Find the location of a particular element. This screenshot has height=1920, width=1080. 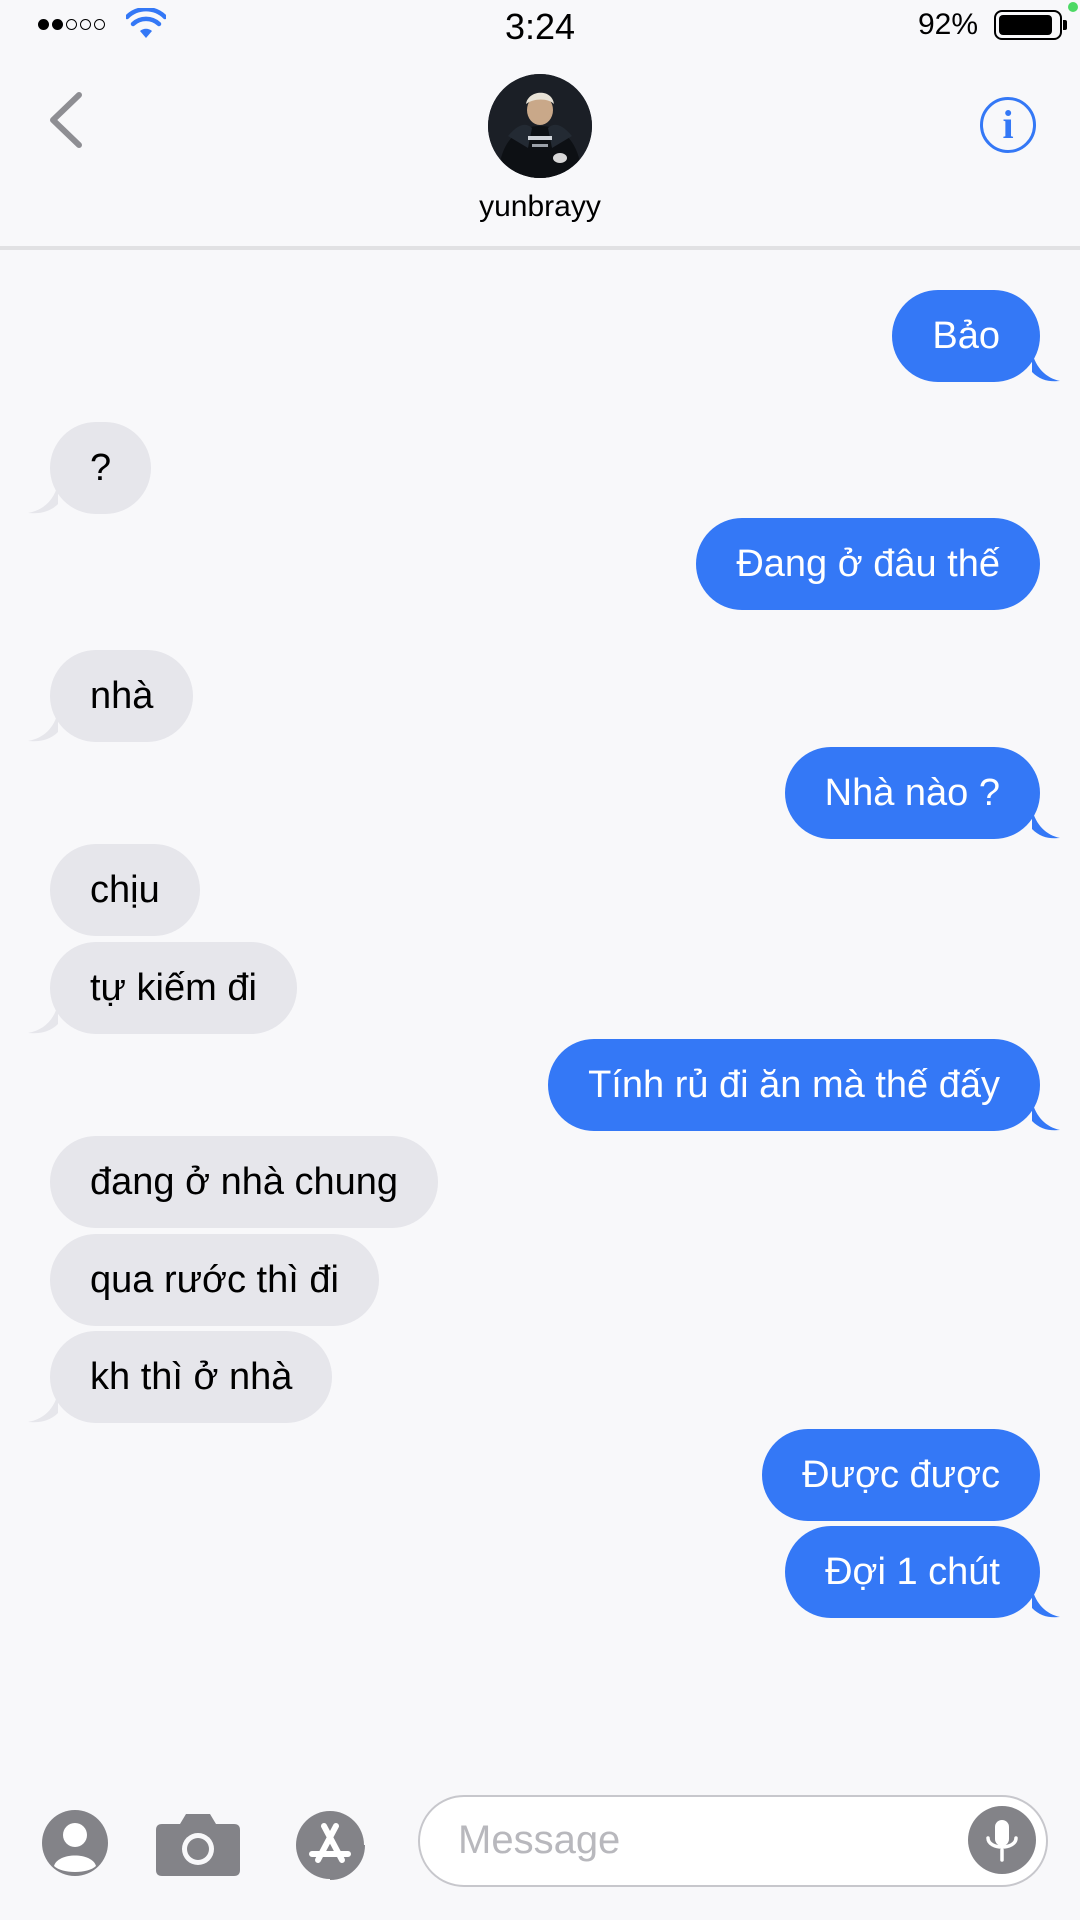

message-bubble-received: kh thì ở nhà is located at coordinates (180, 1377).